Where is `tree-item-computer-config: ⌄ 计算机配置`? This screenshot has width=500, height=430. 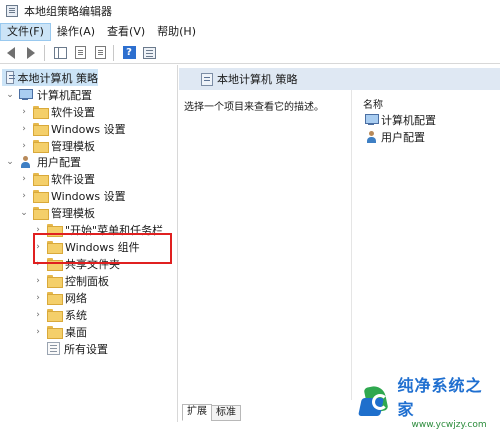 tree-item-computer-config: ⌄ 计算机配置 is located at coordinates (48, 94).